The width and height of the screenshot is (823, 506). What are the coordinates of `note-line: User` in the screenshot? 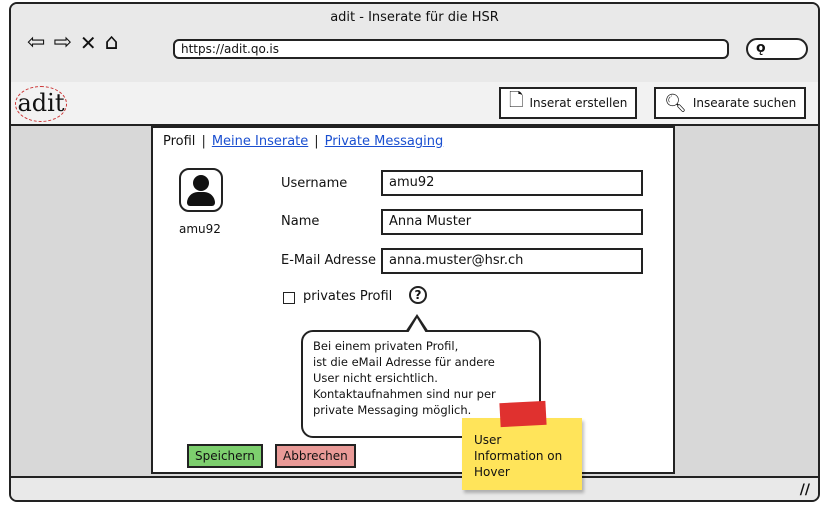 It's located at (488, 440).